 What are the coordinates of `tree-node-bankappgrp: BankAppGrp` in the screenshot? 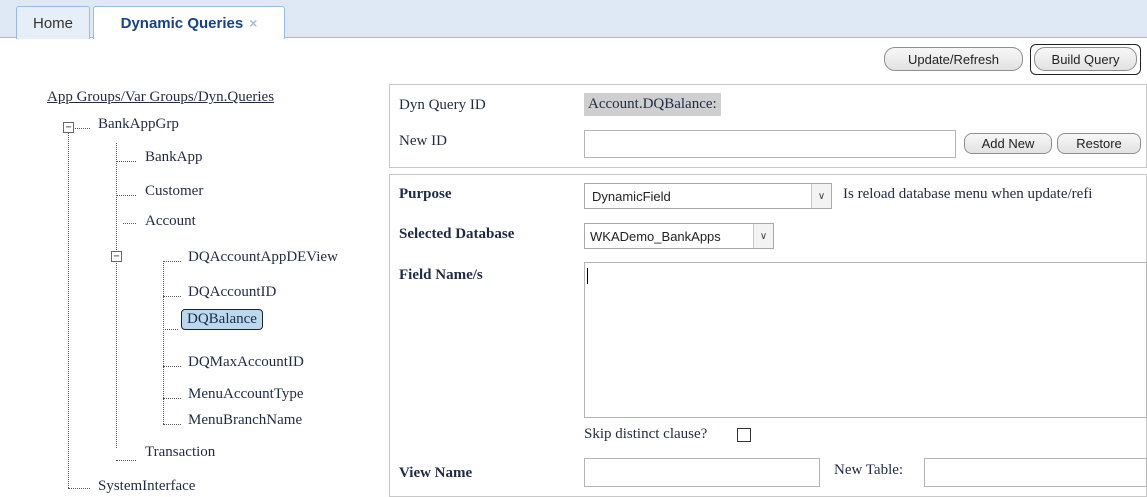 It's located at (138, 124).